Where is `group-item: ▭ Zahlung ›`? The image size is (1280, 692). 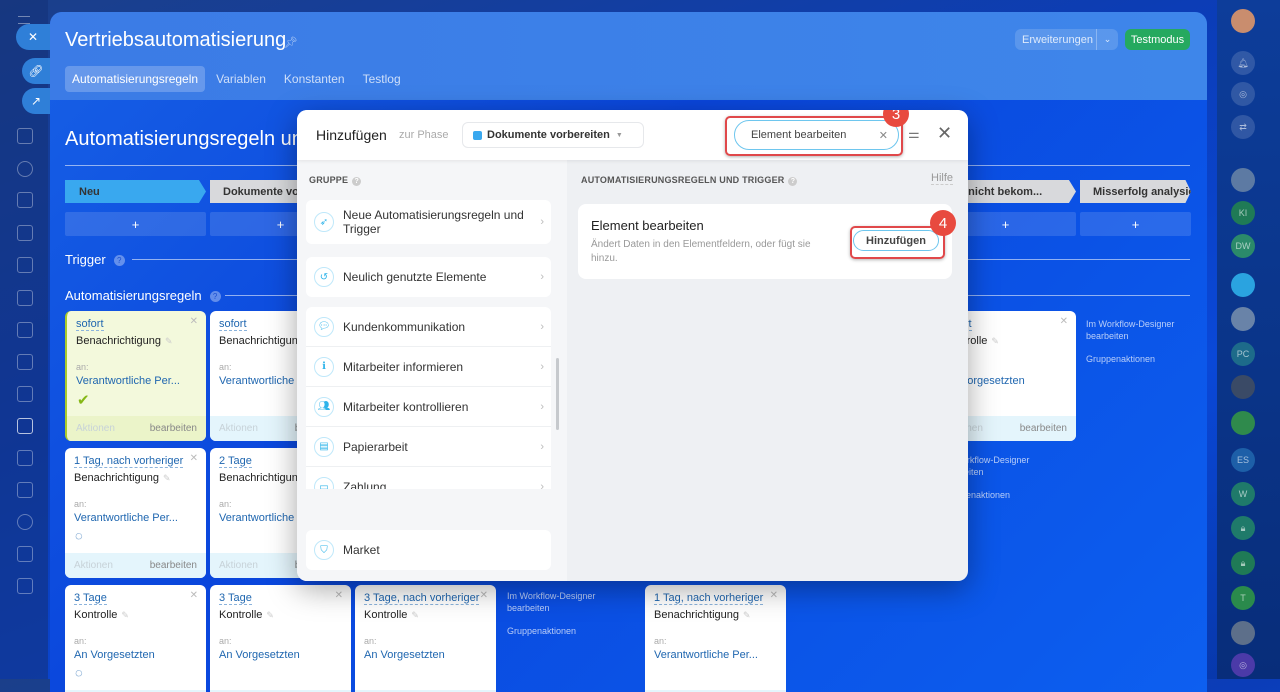 group-item: ▭ Zahlung › is located at coordinates (428, 478).